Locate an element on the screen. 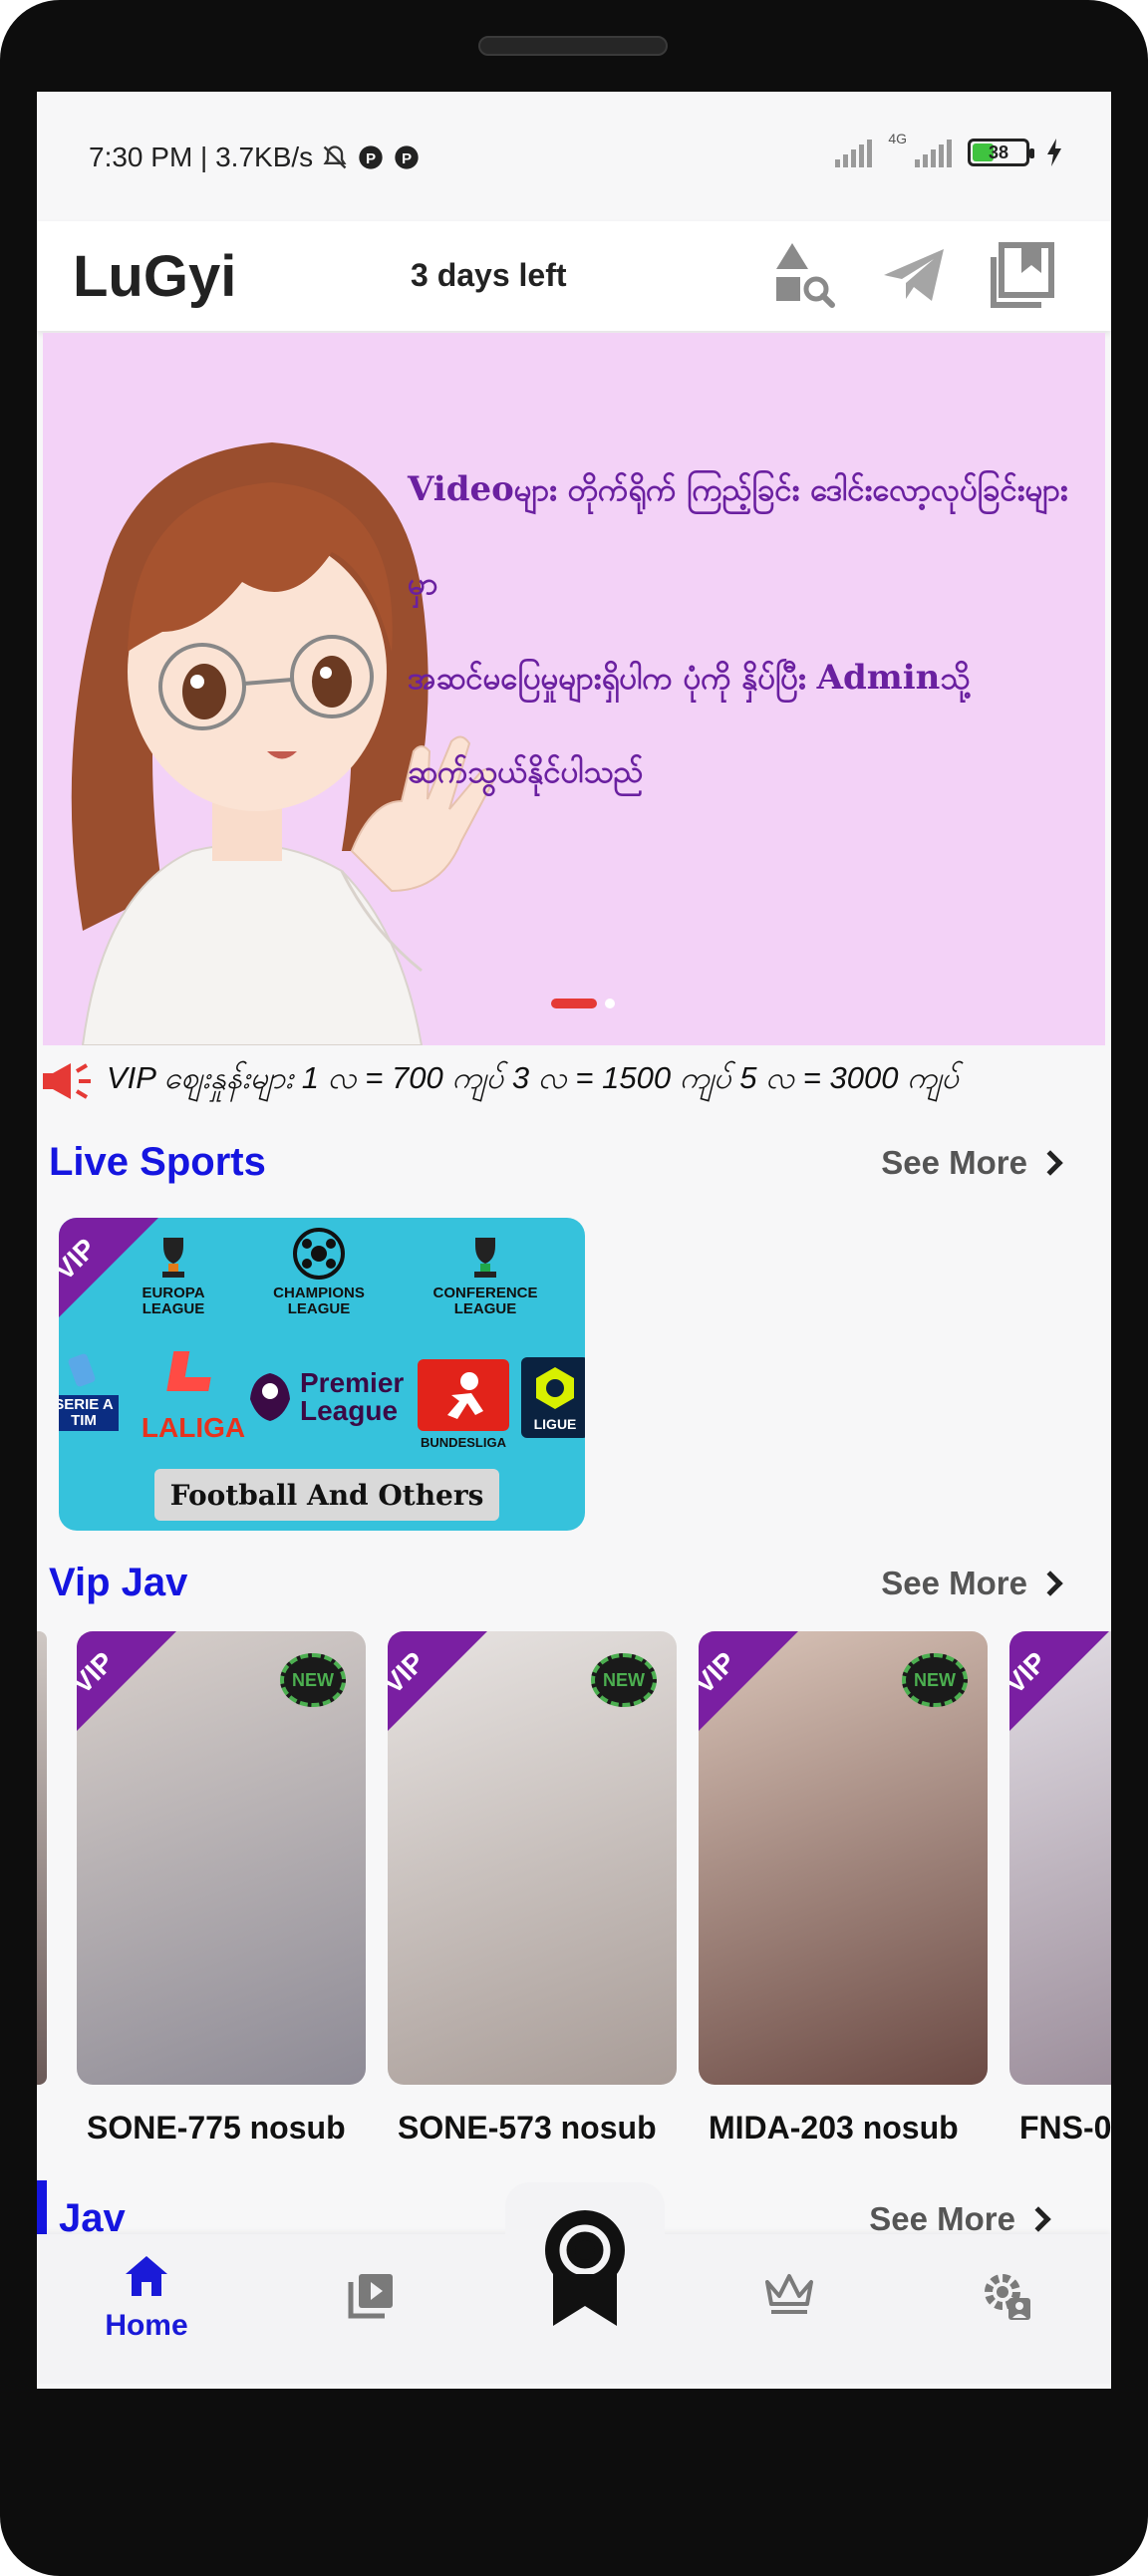 Image resolution: width=1148 pixels, height=2576 pixels. section-accent-bar is located at coordinates (42, 2208).